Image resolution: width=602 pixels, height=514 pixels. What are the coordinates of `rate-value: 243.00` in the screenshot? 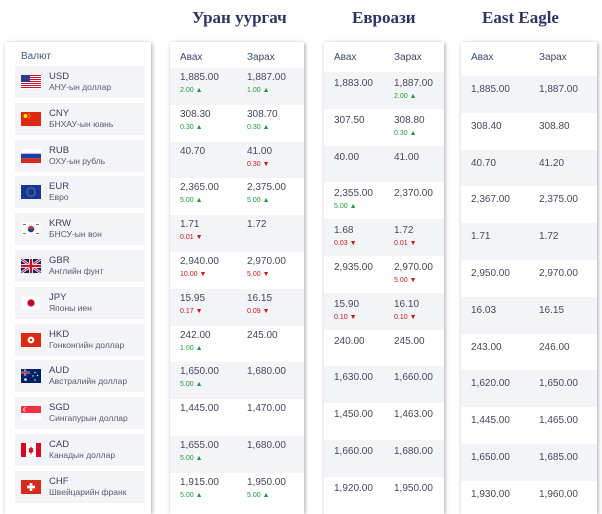 It's located at (486, 347).